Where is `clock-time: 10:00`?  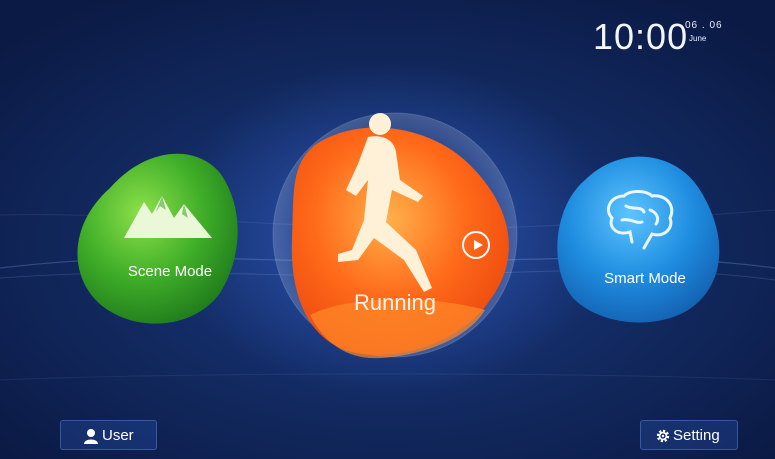
clock-time: 10:00 is located at coordinates (641, 36).